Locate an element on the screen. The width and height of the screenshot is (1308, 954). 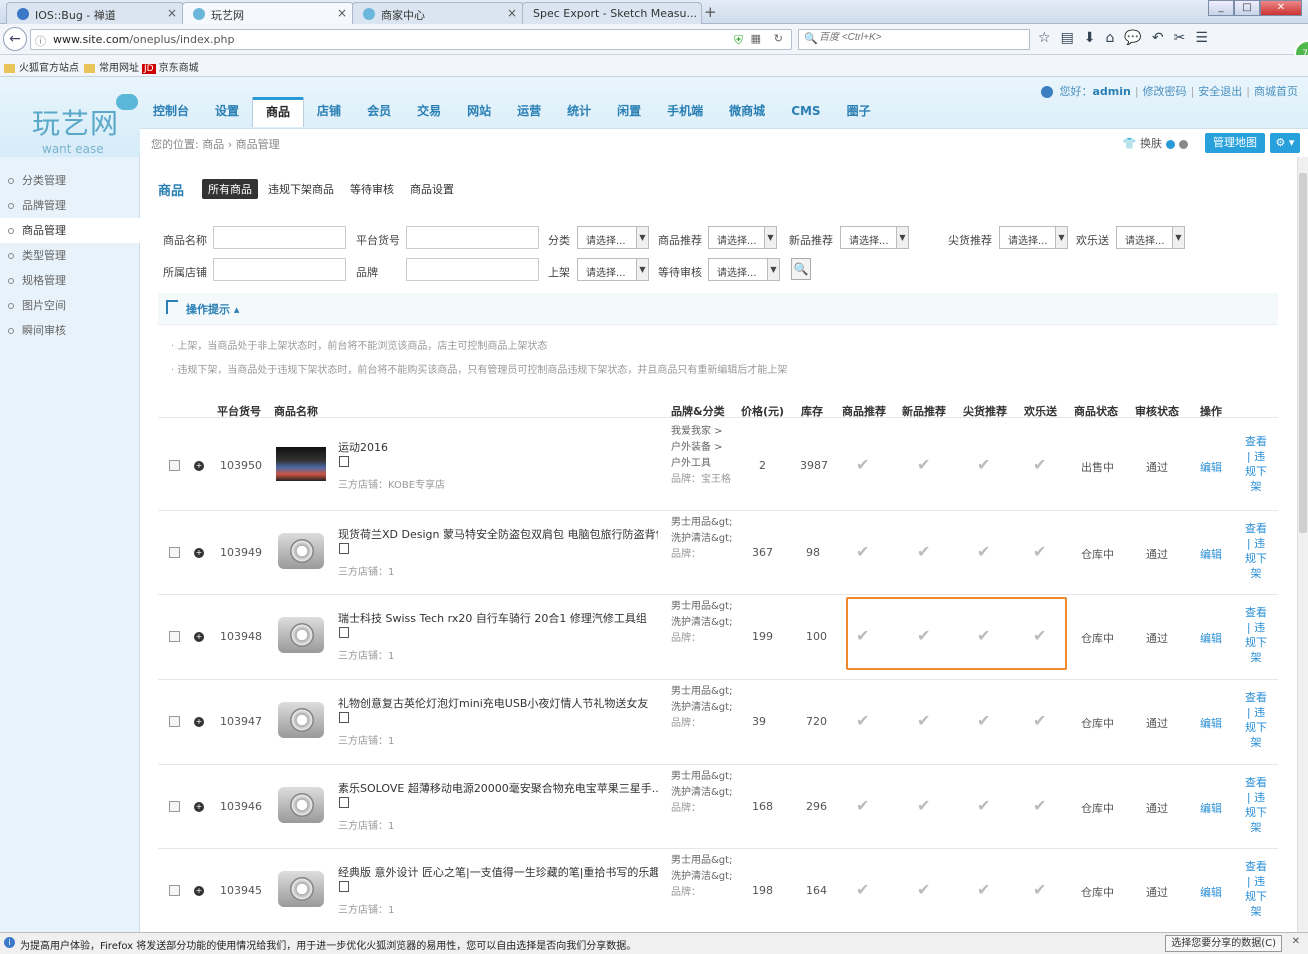
nav-item: 闲置 is located at coordinates (629, 112).